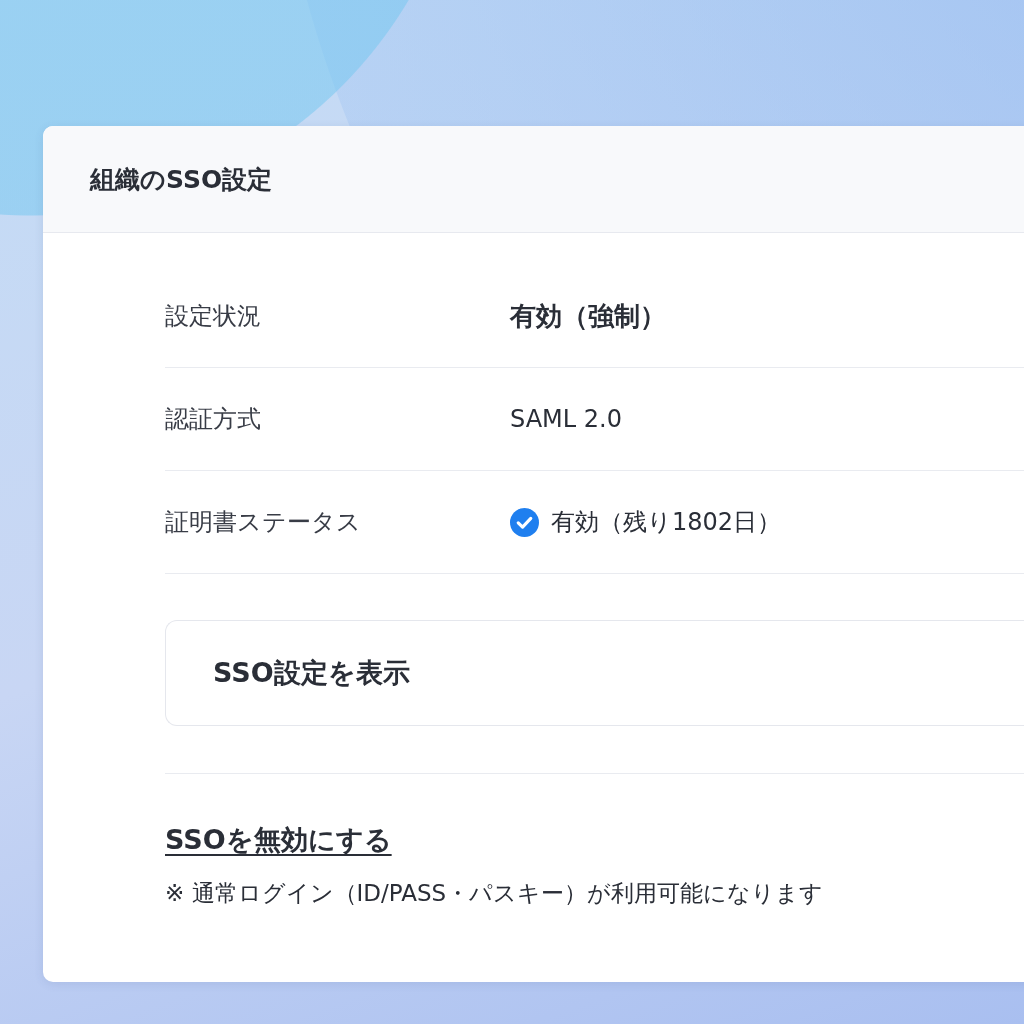 This screenshot has width=1024, height=1024. Describe the element at coordinates (263, 522) in the screenshot. I see `field-label: 証明書ステータス` at that location.